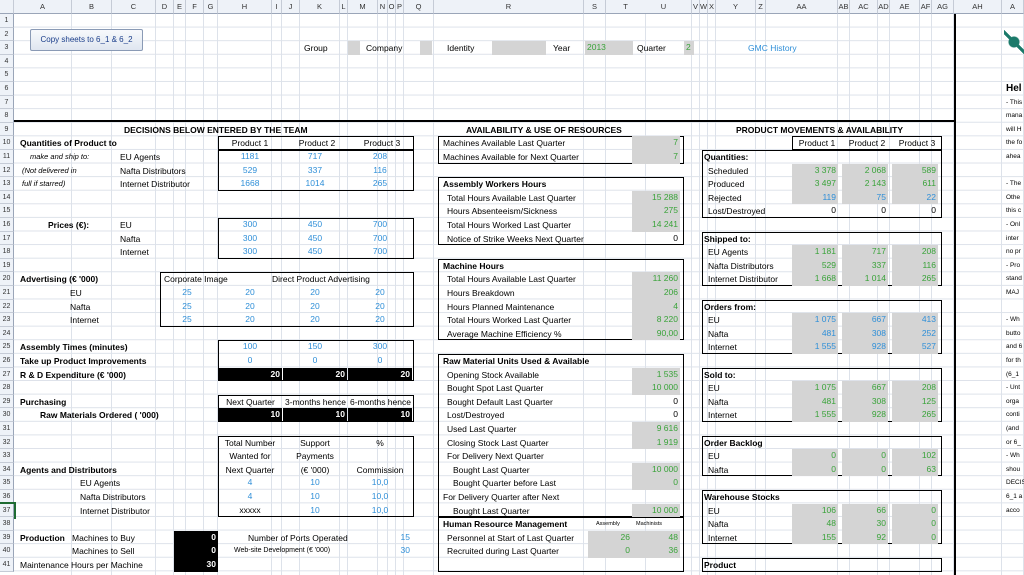 This screenshot has width=1024, height=575. What do you see at coordinates (7, 415) in the screenshot?
I see `row-header: 30` at bounding box center [7, 415].